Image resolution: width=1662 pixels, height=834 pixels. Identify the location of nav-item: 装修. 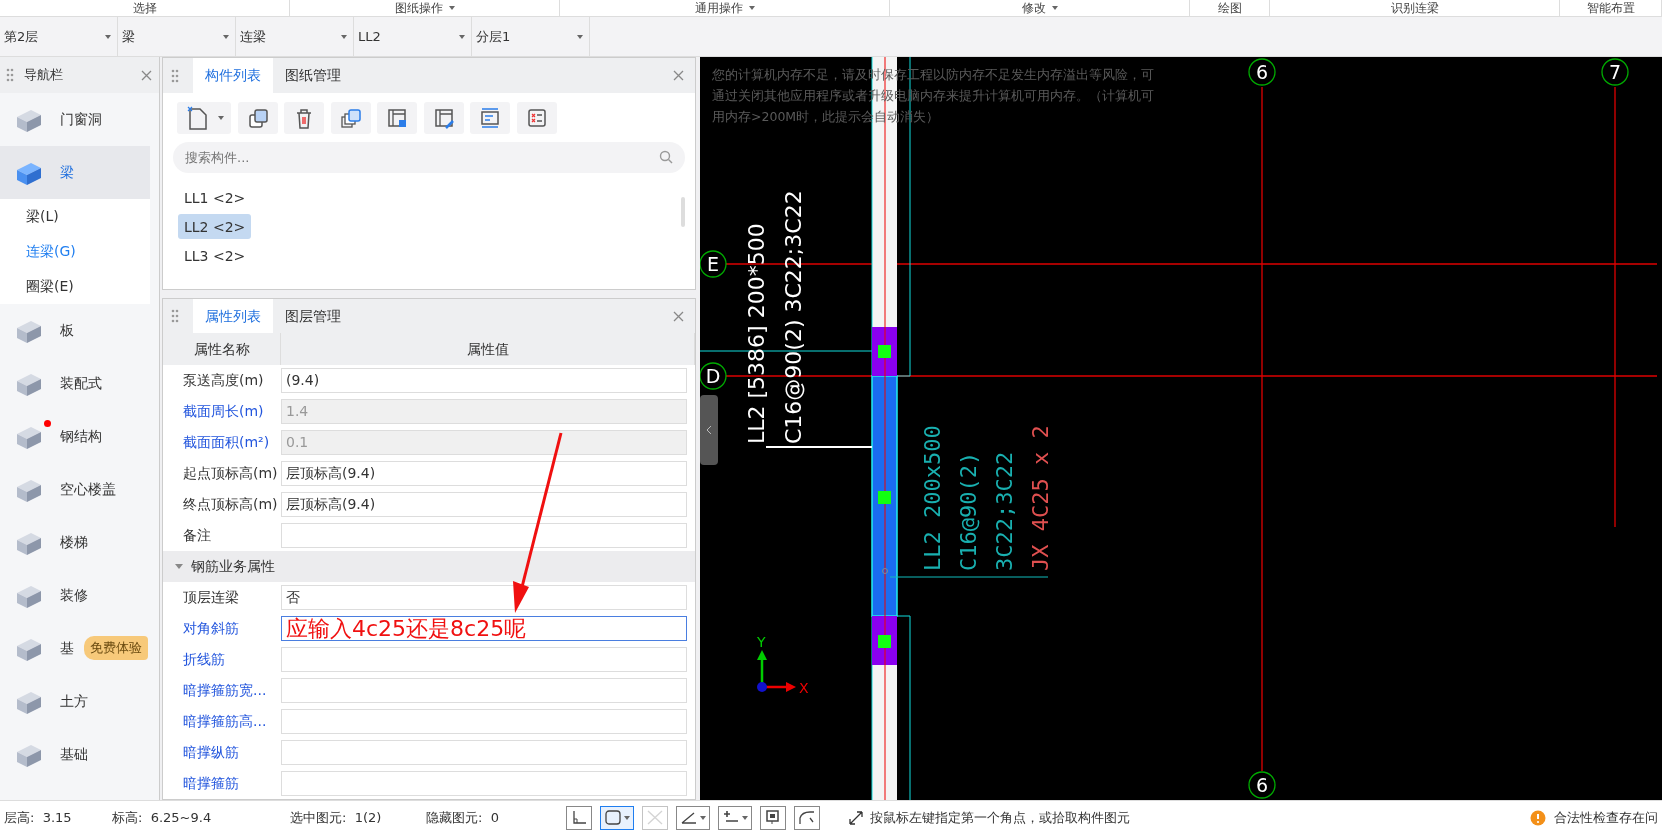
(75, 595).